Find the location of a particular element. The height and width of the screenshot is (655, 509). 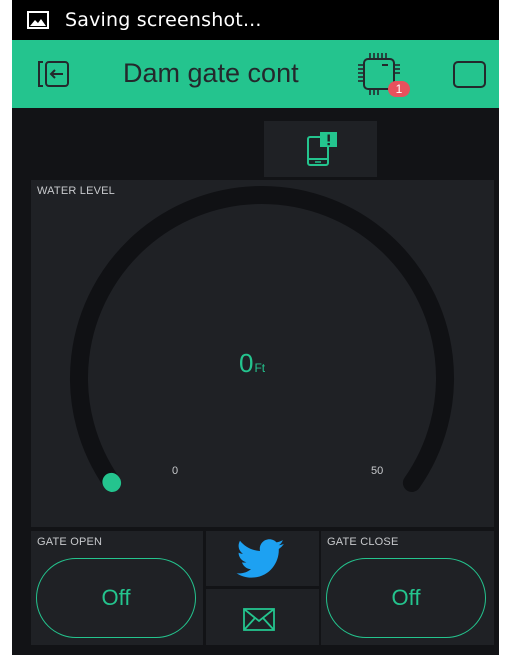

email-widget is located at coordinates (262, 617).